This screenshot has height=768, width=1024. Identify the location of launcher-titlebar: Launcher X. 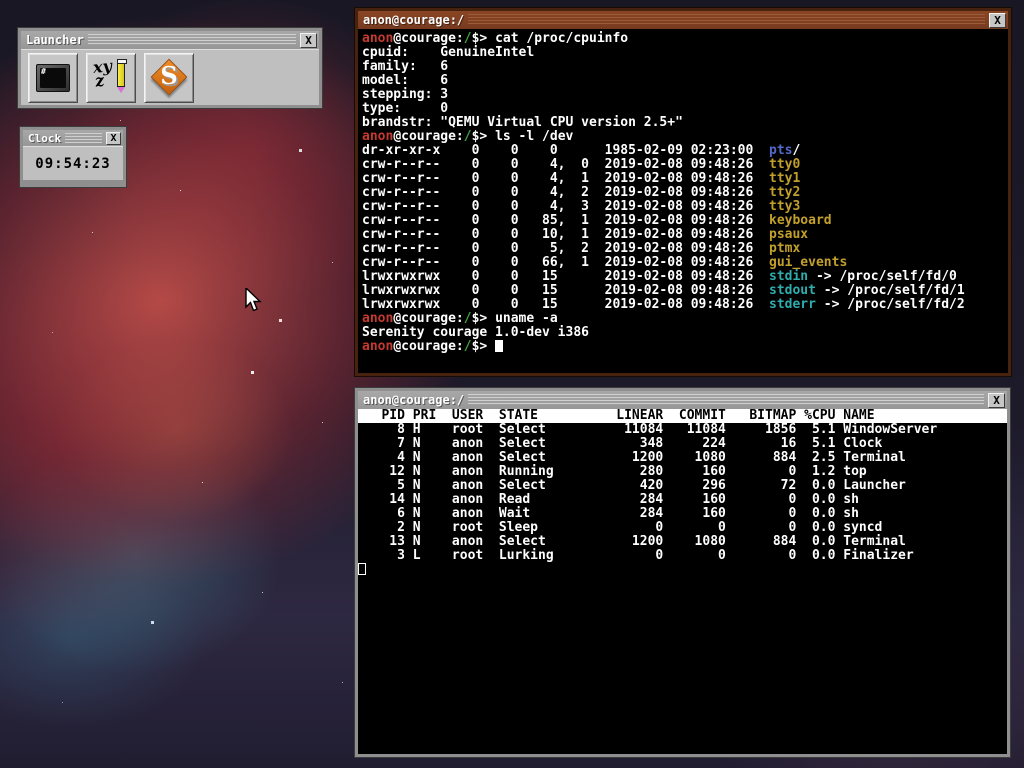
(170, 40).